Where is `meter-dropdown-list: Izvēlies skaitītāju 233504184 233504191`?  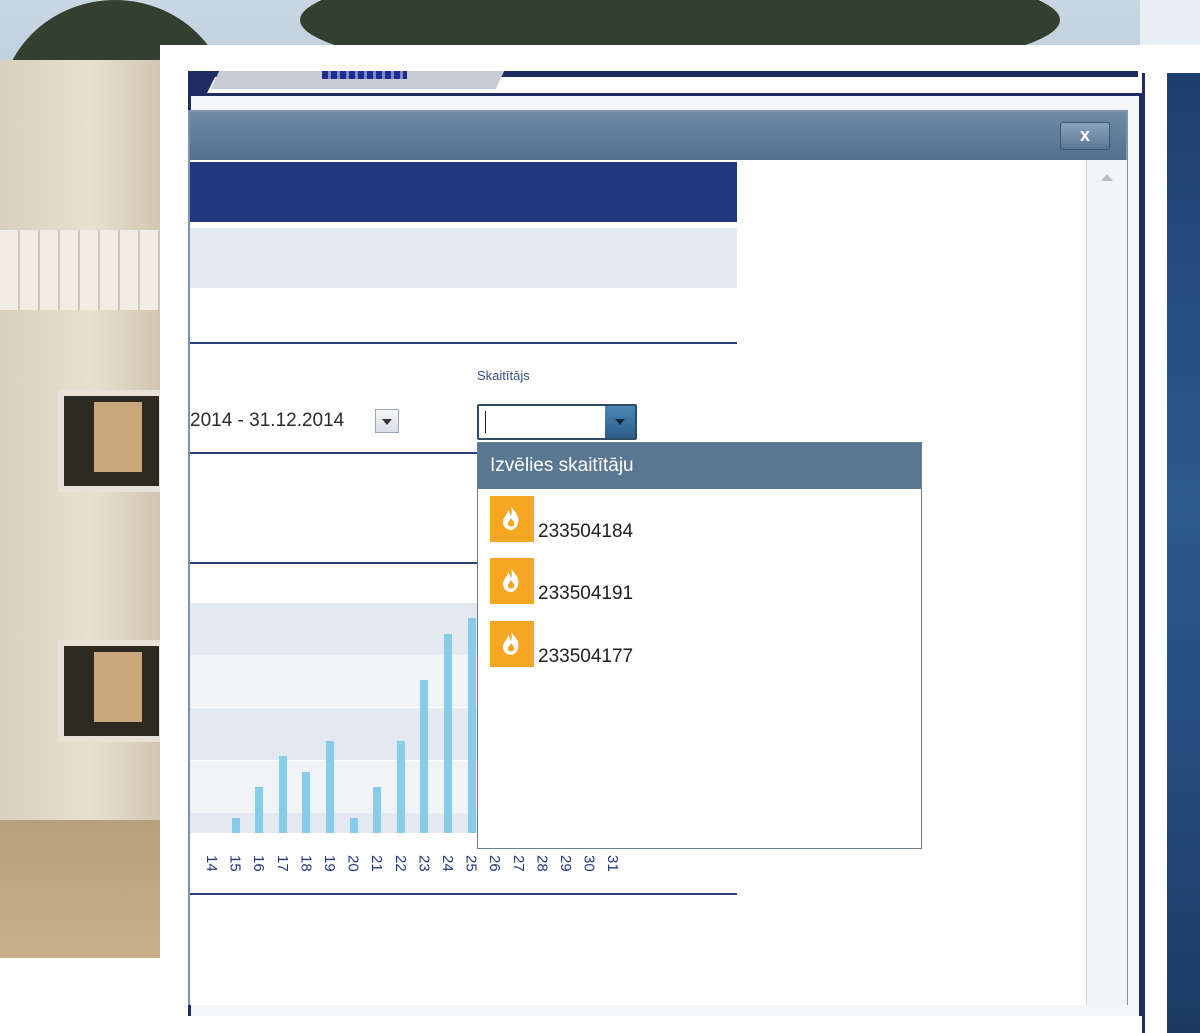
meter-dropdown-list: Izvēlies skaitītāju 233504184 233504191 is located at coordinates (699, 645).